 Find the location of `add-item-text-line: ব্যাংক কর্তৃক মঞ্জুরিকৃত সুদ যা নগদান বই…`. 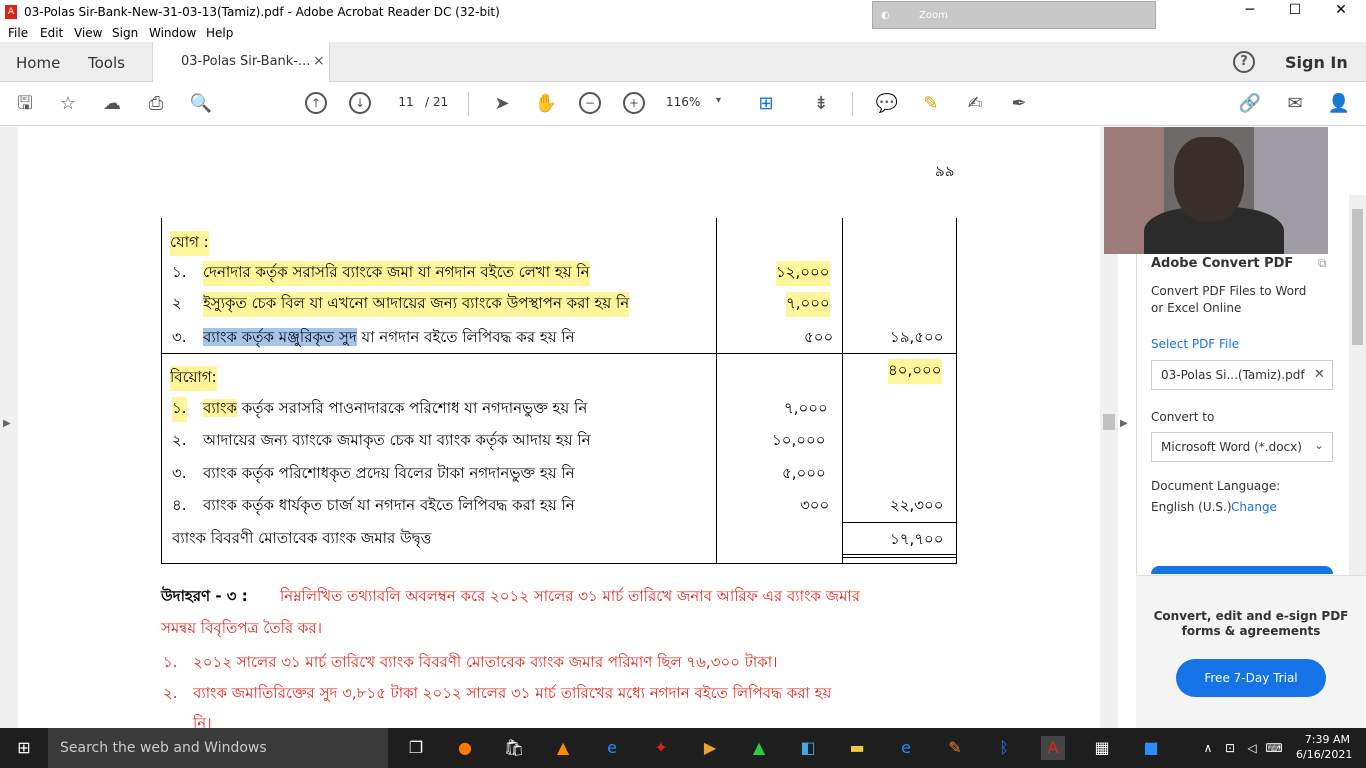

add-item-text-line: ব্যাংক কর্তৃক মঞ্জুরিকৃত সুদ যা নগদান বই… is located at coordinates (389, 338).